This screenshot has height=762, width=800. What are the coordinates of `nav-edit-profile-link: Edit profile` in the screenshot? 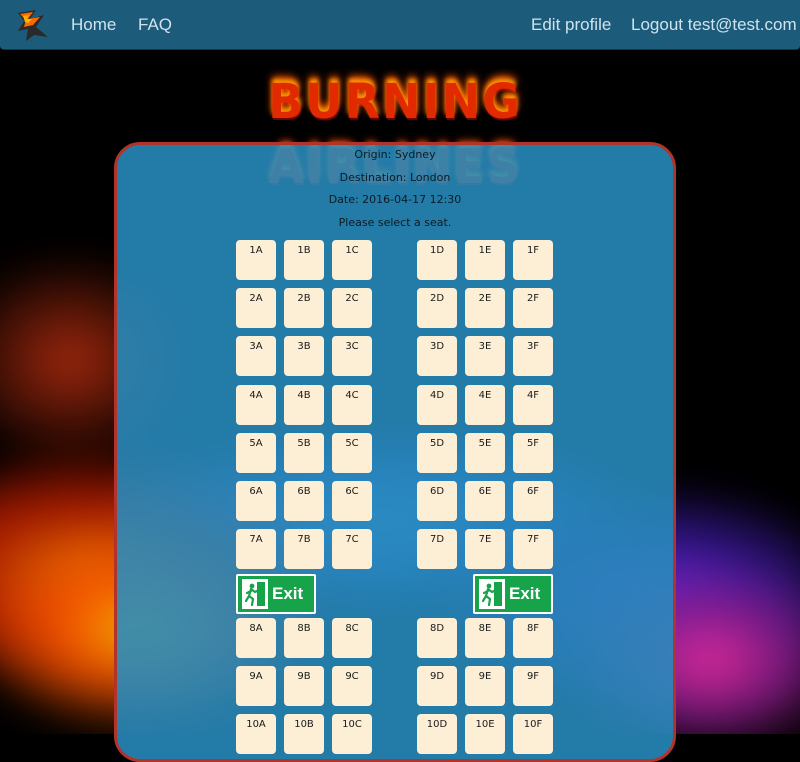 It's located at (571, 25).